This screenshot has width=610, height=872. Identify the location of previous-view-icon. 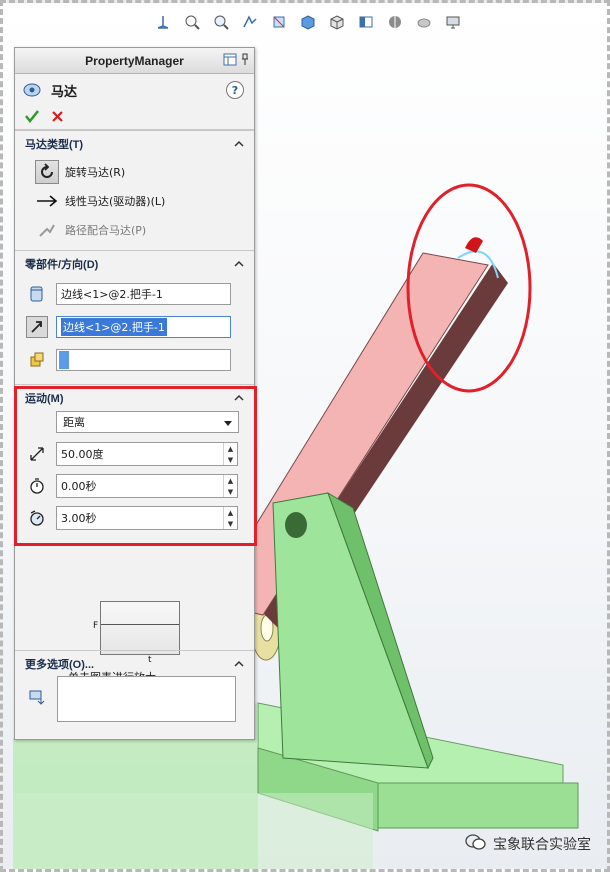
(250, 22).